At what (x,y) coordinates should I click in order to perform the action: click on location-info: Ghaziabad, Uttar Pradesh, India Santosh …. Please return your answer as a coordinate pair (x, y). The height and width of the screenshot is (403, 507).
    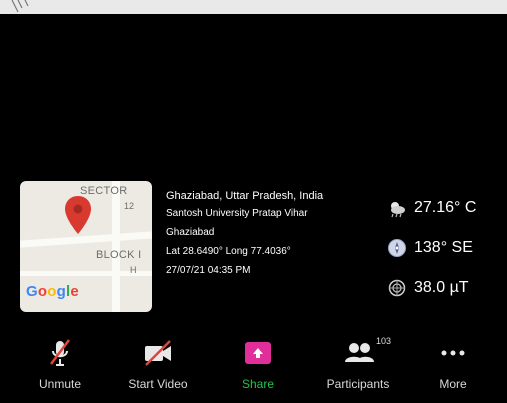
    Looking at the image, I should click on (271, 237).